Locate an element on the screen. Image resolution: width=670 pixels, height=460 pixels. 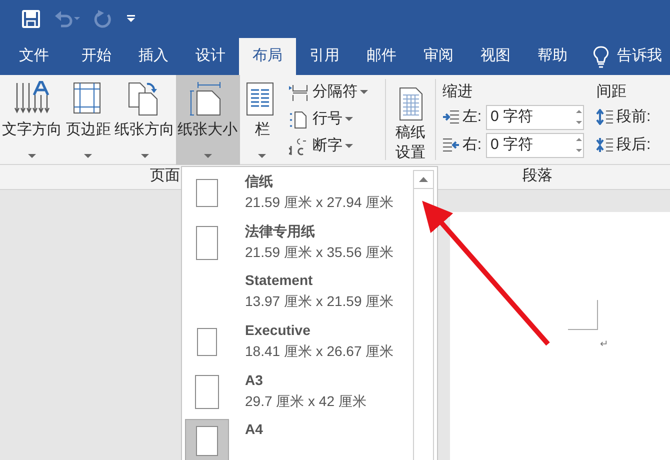
tell-me-field: 告诉我 is located at coordinates (639, 56).